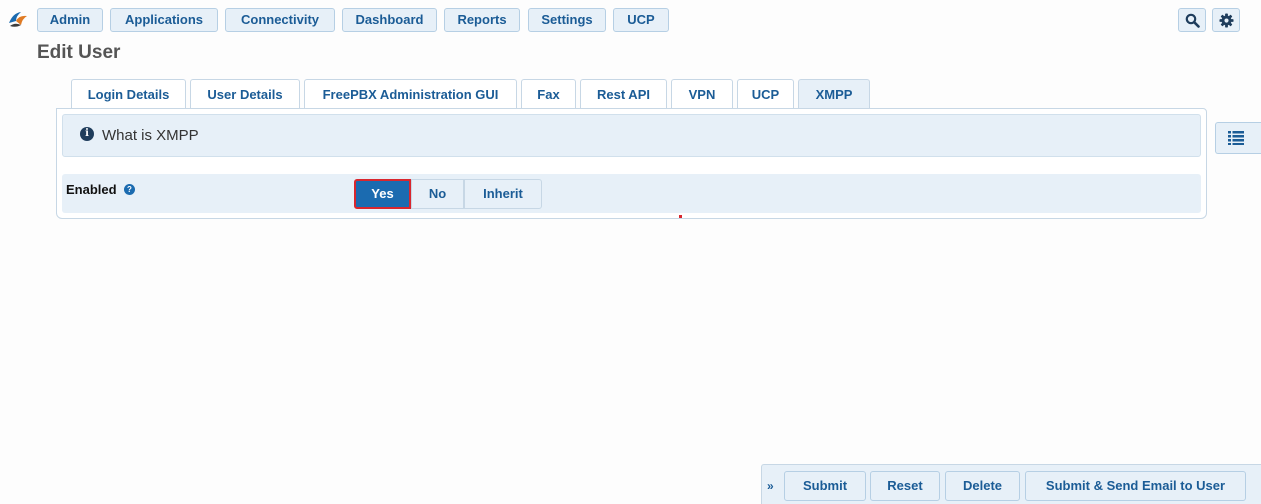 The width and height of the screenshot is (1261, 504). I want to click on list-icon, so click(1236, 138).